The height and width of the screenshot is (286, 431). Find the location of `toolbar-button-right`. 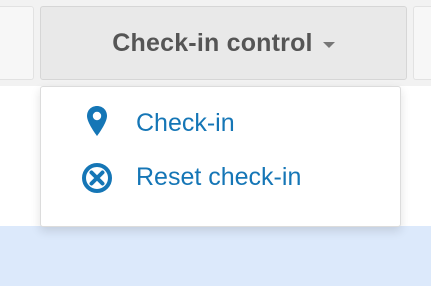

toolbar-button-right is located at coordinates (422, 43).